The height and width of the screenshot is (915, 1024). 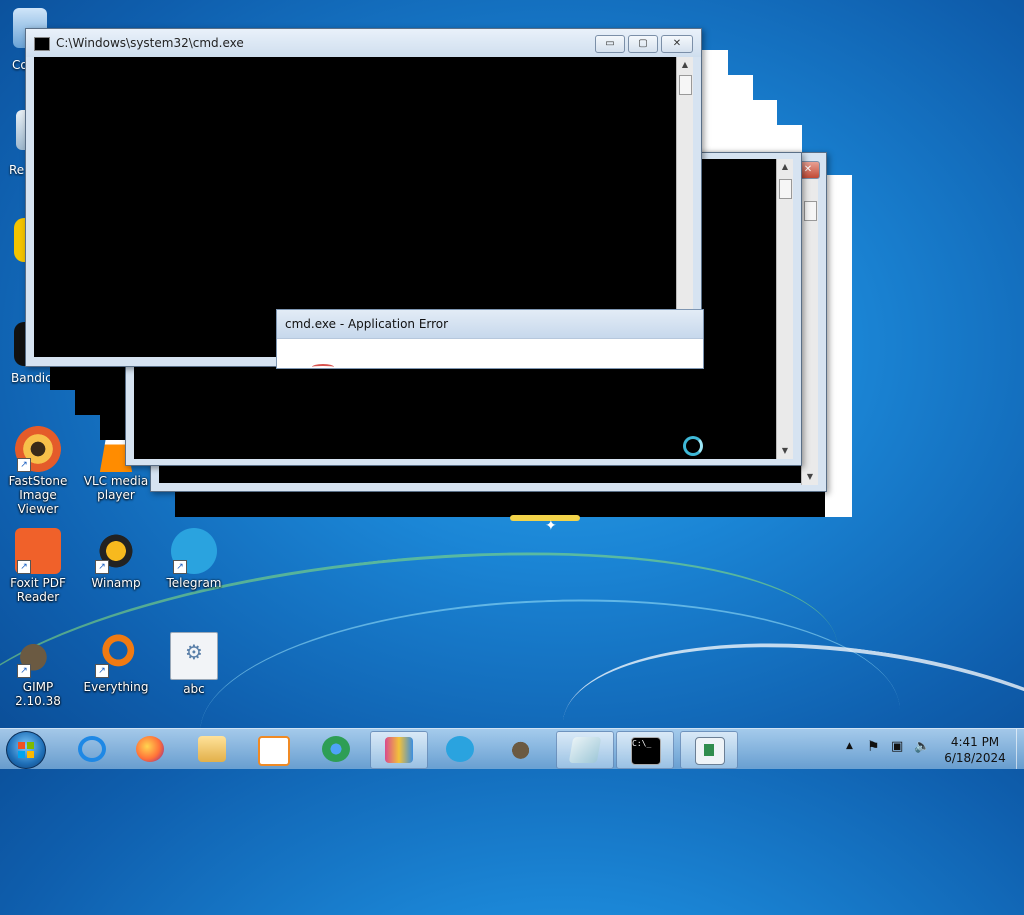 What do you see at coordinates (490, 324) in the screenshot?
I see `dialog-title-bar: cmd.exe - Application Error` at bounding box center [490, 324].